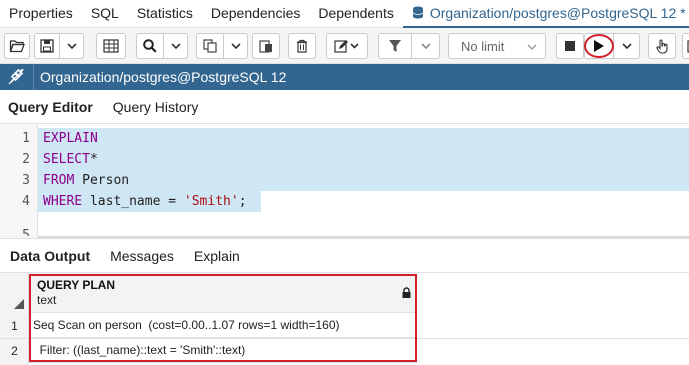  Describe the element at coordinates (102, 180) in the screenshot. I see `sql-text: Person` at that location.